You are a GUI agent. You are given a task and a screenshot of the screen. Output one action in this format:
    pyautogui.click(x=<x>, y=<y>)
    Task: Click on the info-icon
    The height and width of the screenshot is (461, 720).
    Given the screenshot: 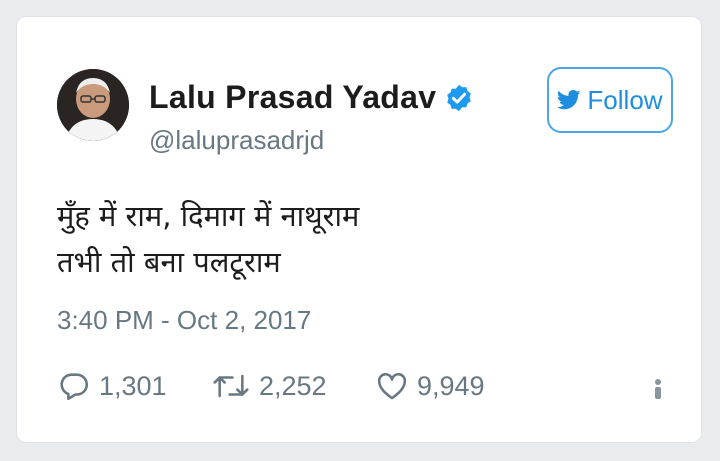 What is the action you would take?
    pyautogui.click(x=658, y=389)
    